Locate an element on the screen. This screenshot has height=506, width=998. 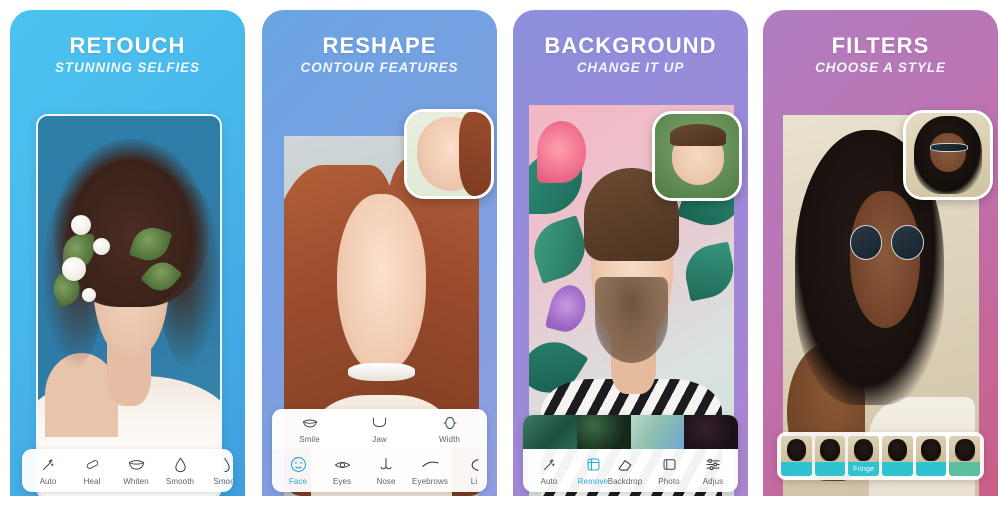
tool-label: Face is located at coordinates (298, 481).